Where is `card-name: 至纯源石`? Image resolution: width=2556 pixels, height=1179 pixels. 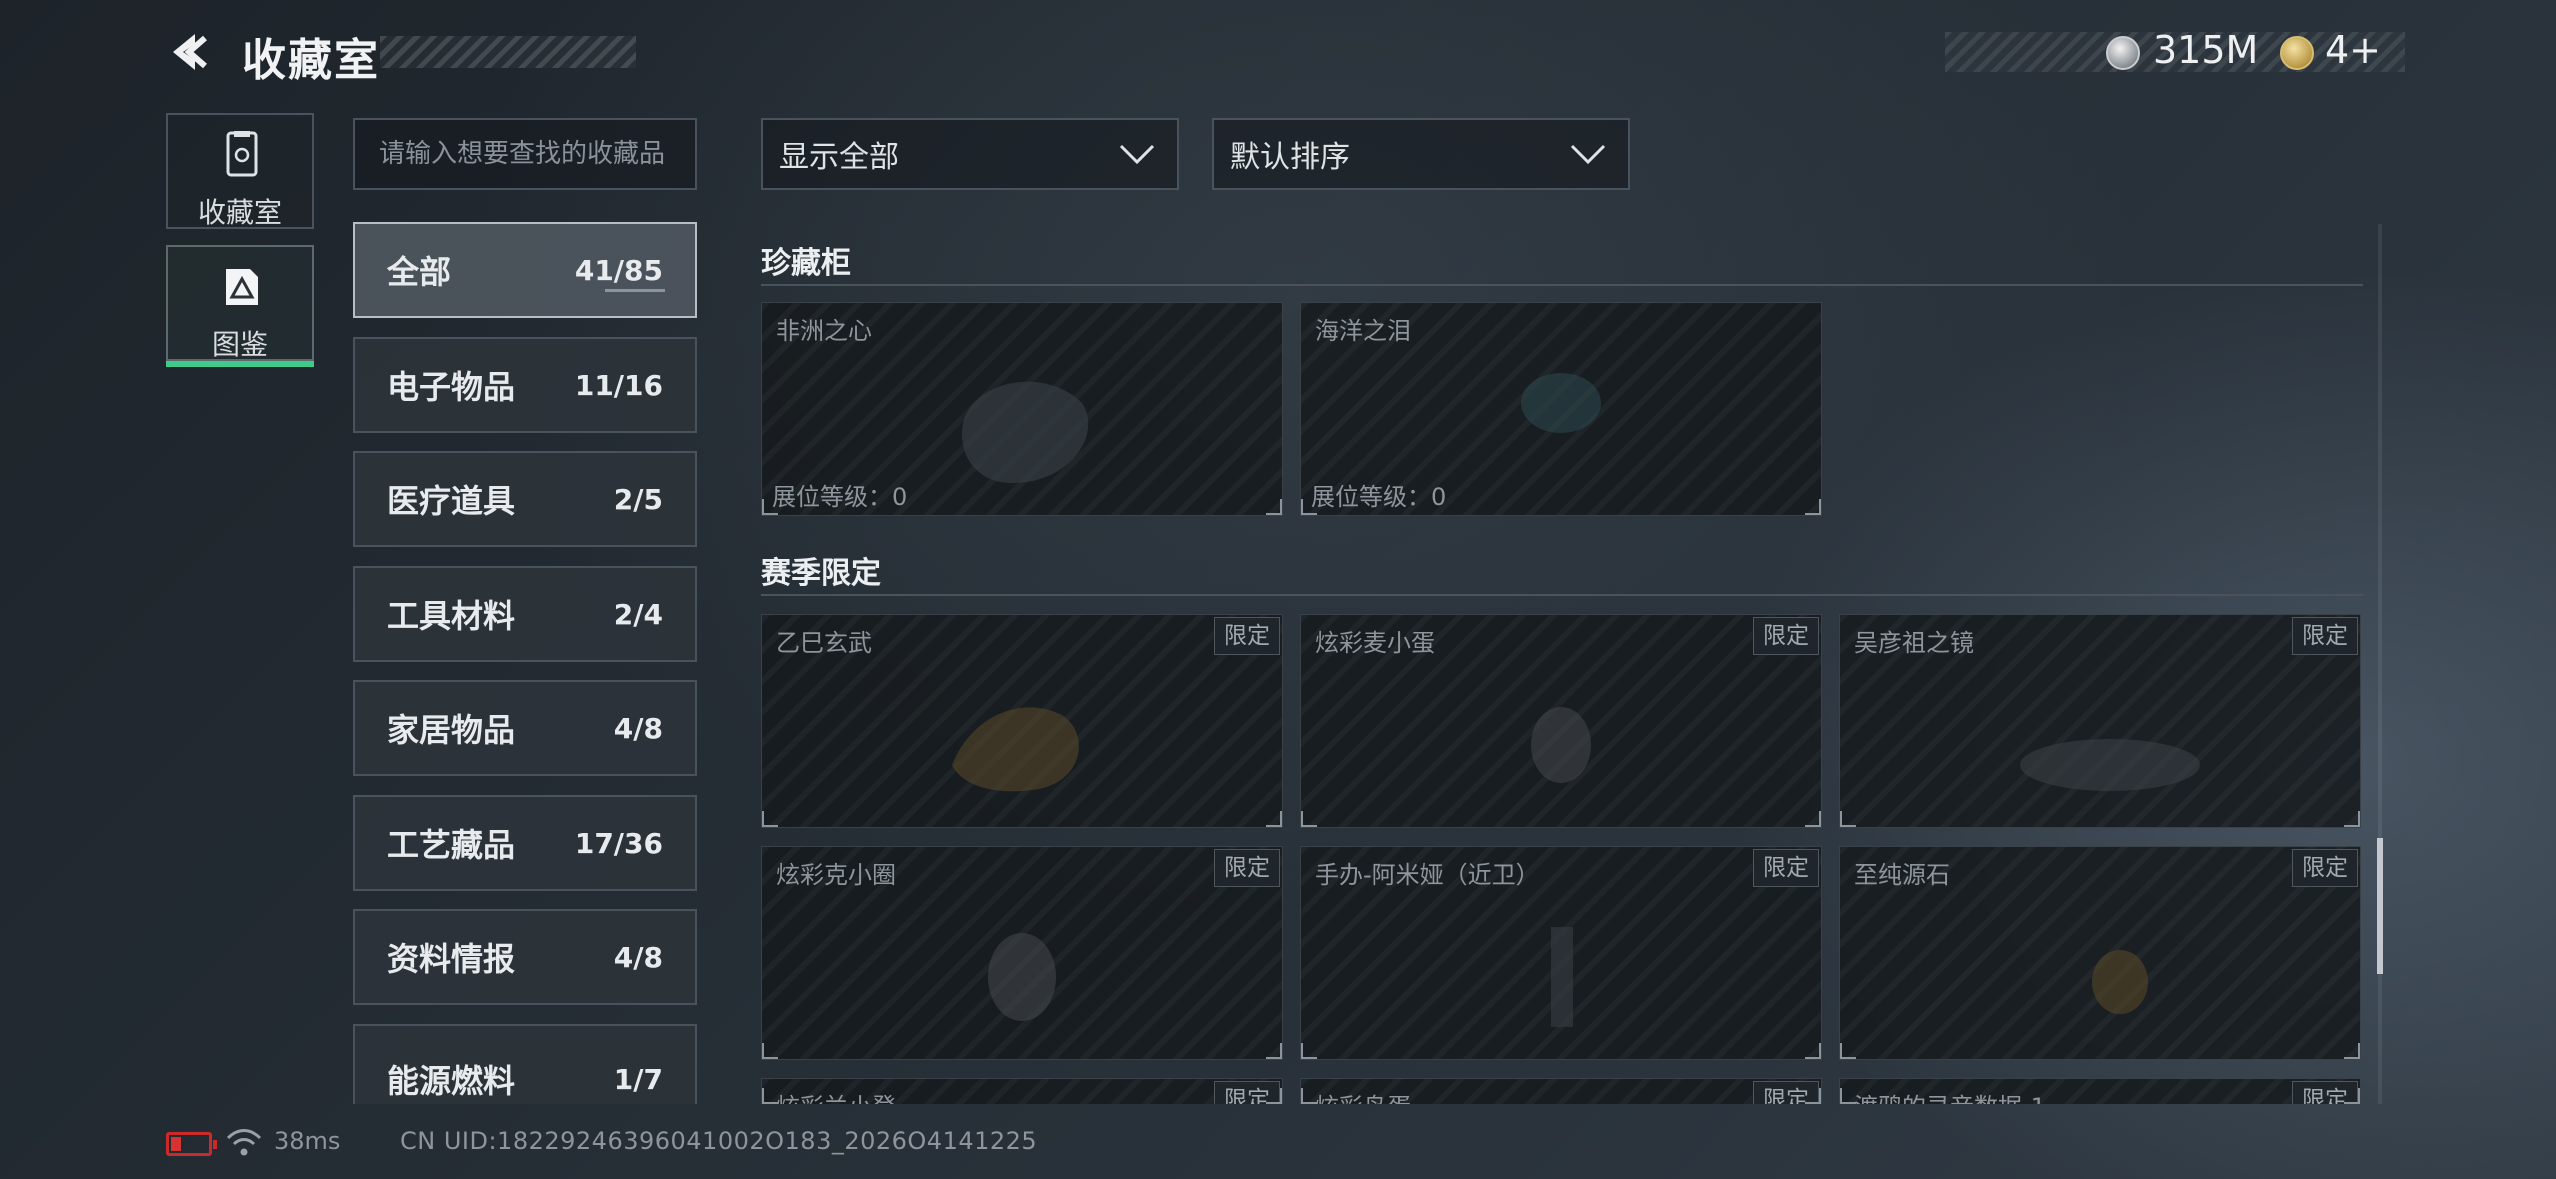 card-name: 至纯源石 is located at coordinates (1902, 875).